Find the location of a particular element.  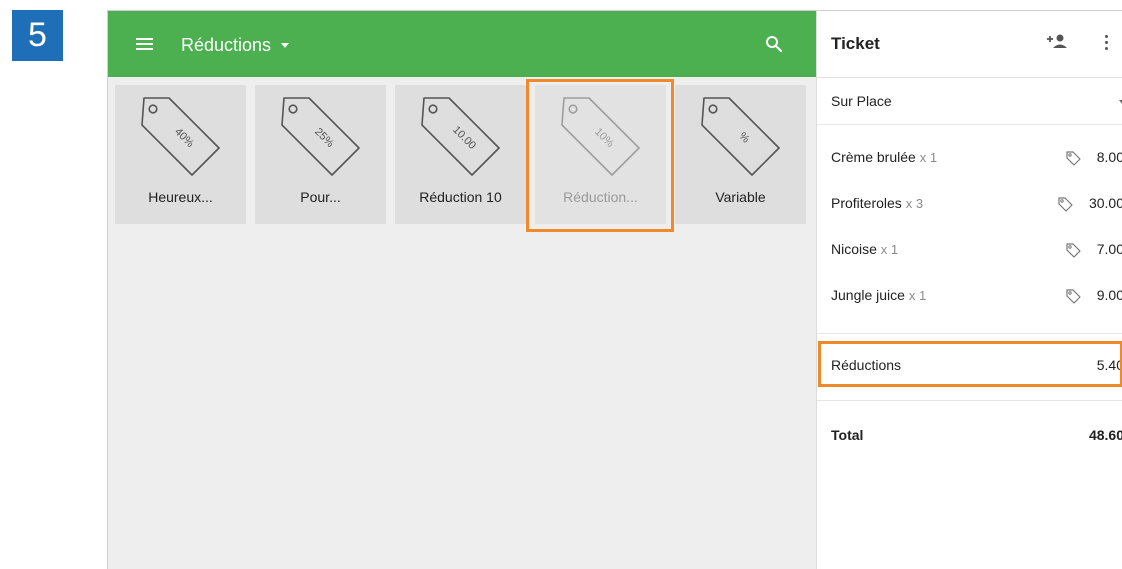

category-dropdown: Réductions is located at coordinates (235, 45).